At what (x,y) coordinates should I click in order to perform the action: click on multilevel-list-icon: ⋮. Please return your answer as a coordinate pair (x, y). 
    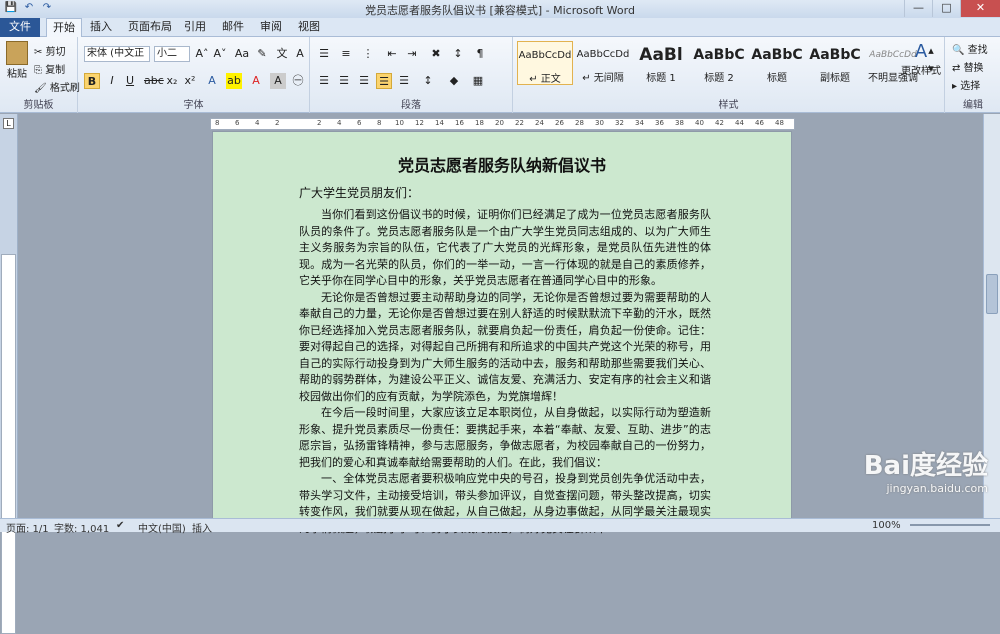
    Looking at the image, I should click on (368, 54).